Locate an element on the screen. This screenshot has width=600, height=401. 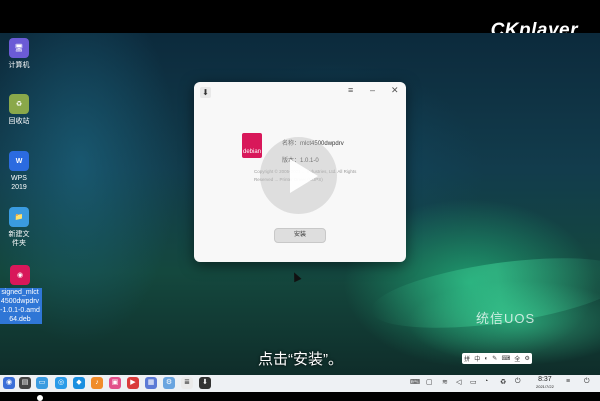
launcher-icon: ◉ is located at coordinates (9, 383).